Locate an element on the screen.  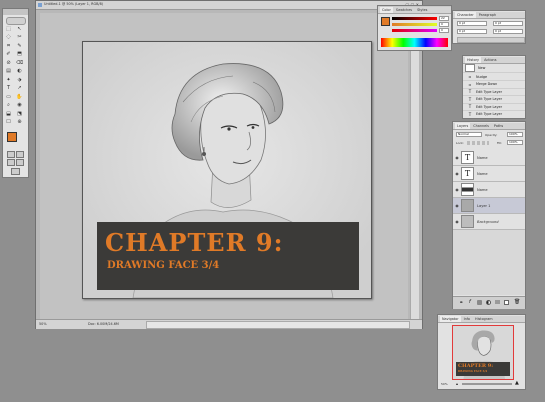
navigator-preview: CHAPTER 9: DRAWING FACE 3/4 is located at coordinates (483, 352).